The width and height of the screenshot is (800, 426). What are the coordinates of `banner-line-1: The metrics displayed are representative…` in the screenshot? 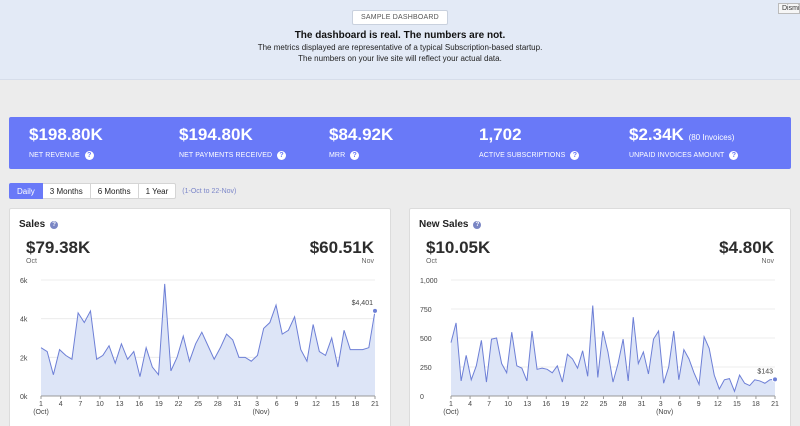 It's located at (400, 47).